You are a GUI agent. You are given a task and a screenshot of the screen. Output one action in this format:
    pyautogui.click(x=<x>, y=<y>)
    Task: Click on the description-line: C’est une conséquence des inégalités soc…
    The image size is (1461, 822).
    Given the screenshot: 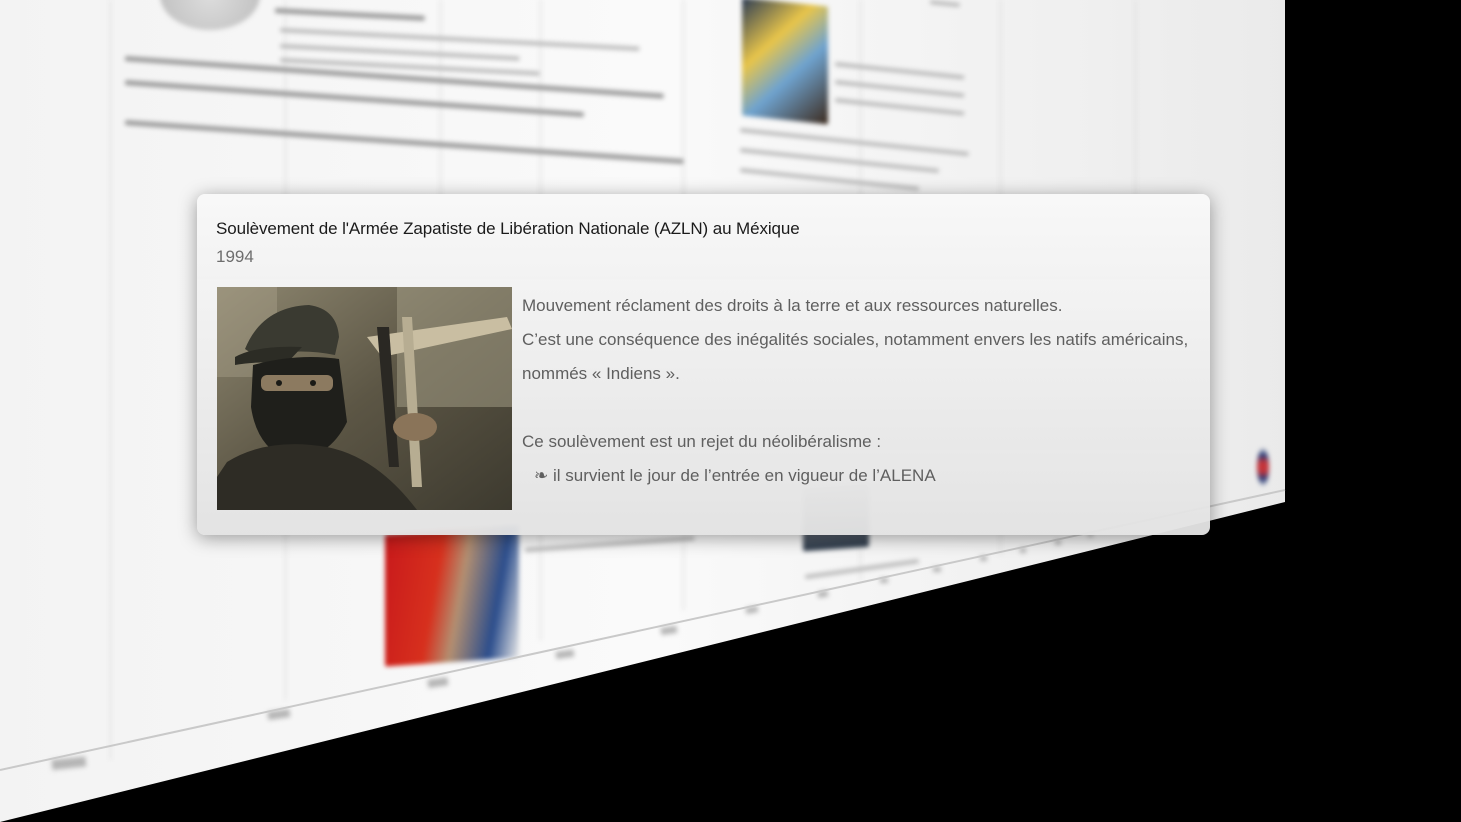 What is the action you would take?
    pyautogui.click(x=855, y=339)
    